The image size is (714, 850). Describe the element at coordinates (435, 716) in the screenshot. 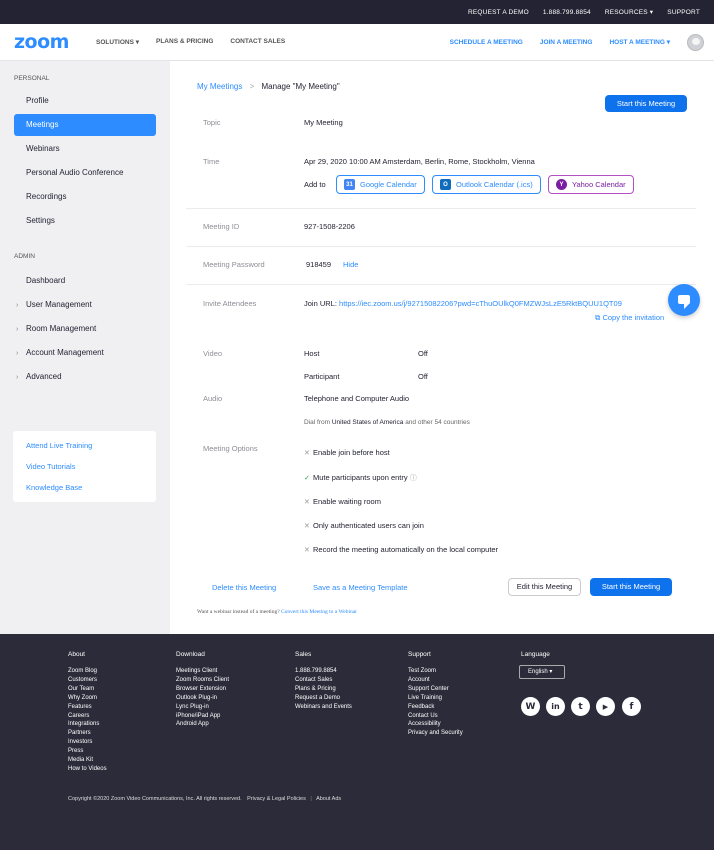

I see `footer-link: Contact Us` at that location.